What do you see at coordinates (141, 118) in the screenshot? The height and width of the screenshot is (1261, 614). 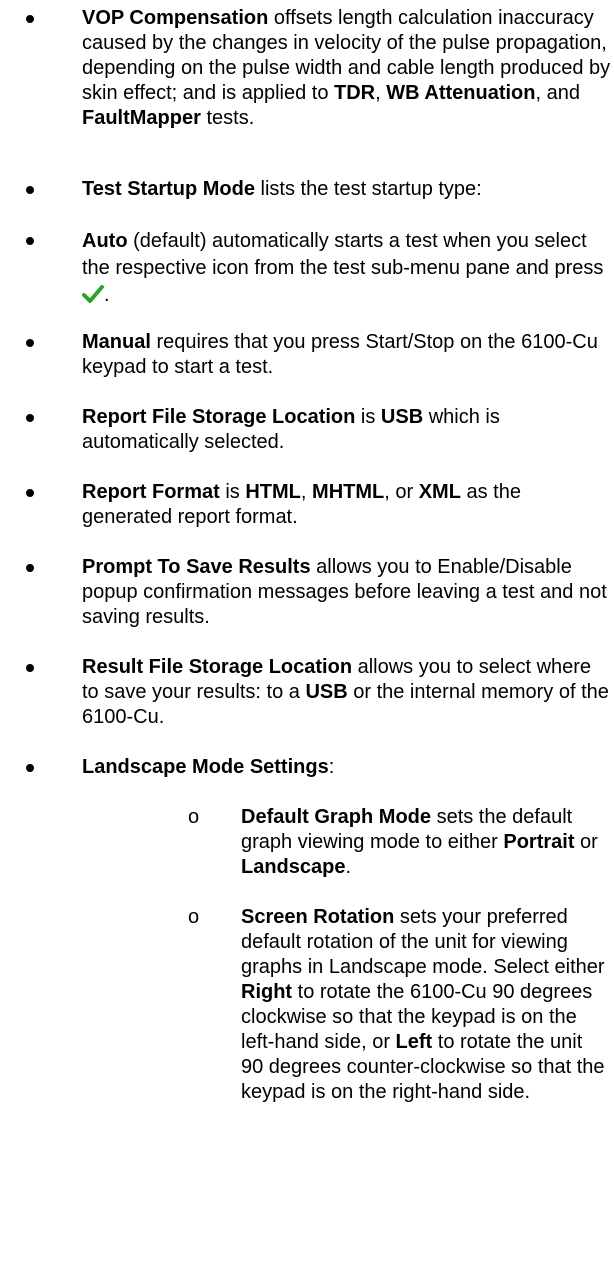 I see `bold-term: FaultMapper` at bounding box center [141, 118].